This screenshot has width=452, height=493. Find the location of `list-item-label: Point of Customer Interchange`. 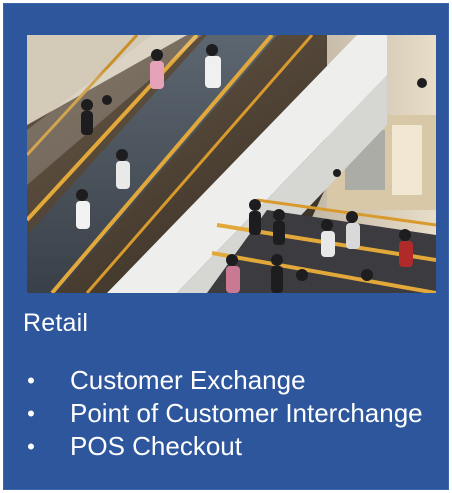

list-item-label: Point of Customer Interchange is located at coordinates (246, 413).